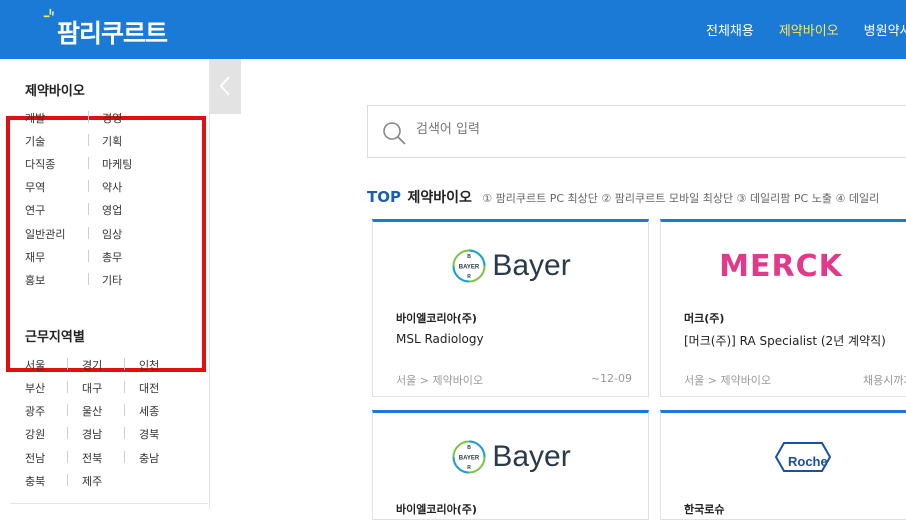  What do you see at coordinates (112, 280) in the screenshot?
I see `category-etc: 기타` at bounding box center [112, 280].